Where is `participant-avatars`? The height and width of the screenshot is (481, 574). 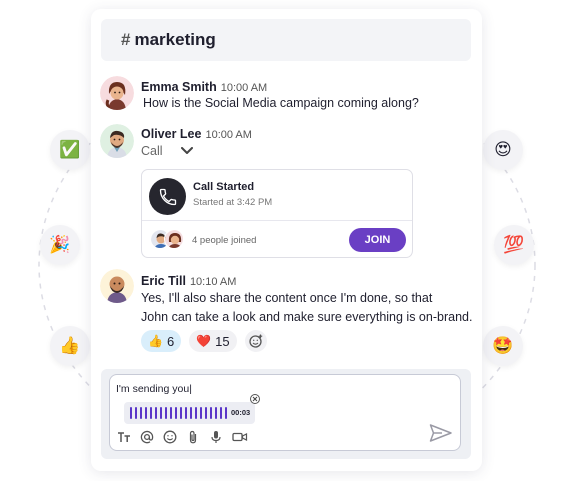
participant-avatars is located at coordinates (168, 240).